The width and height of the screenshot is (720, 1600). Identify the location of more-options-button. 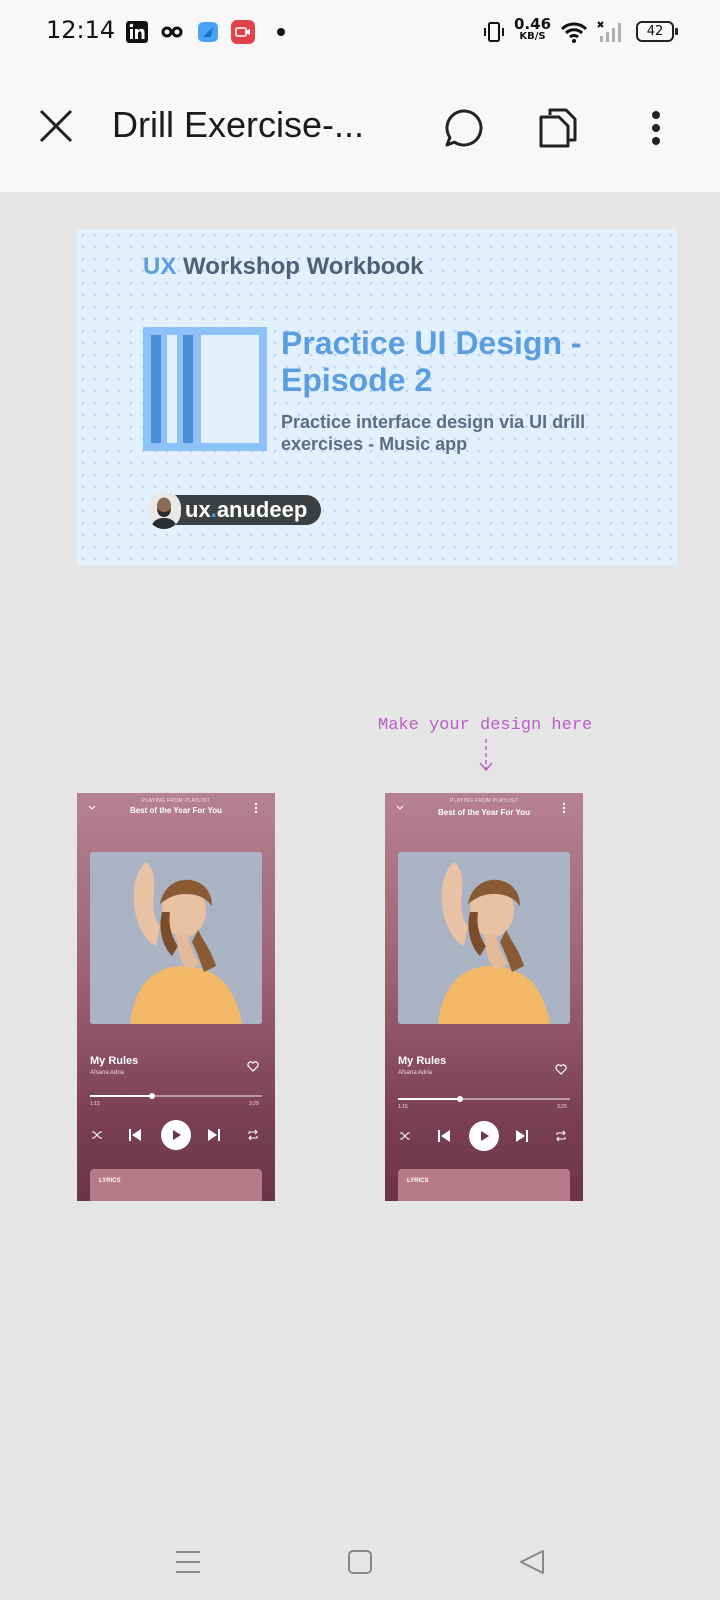
(656, 128).